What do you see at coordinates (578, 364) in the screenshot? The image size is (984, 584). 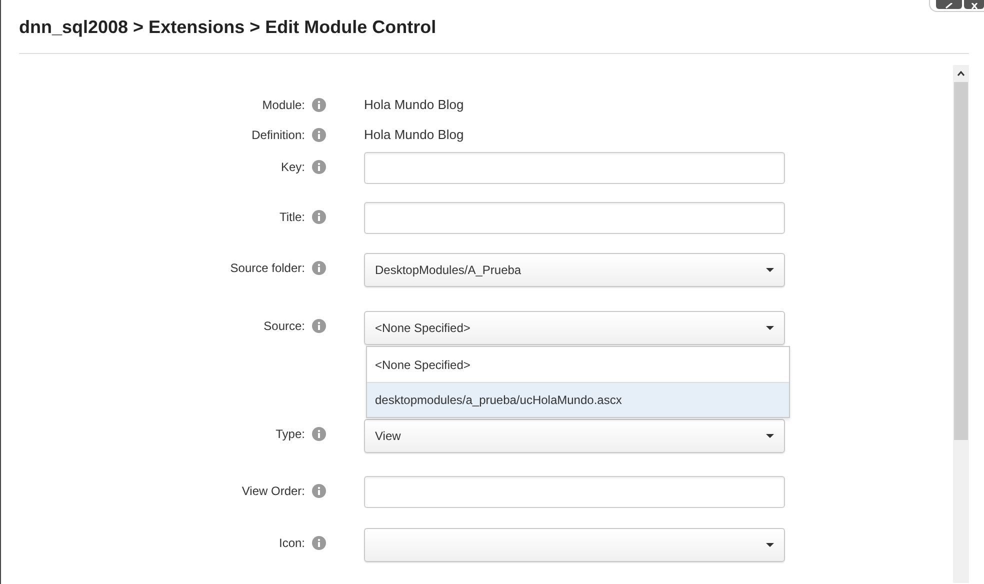 I see `dropdown-option: <None Specified>` at bounding box center [578, 364].